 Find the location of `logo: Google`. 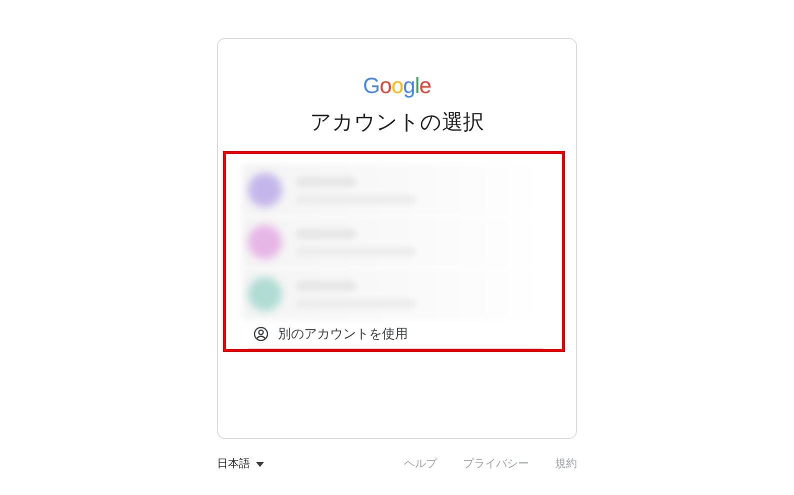

logo: Google is located at coordinates (396, 86).